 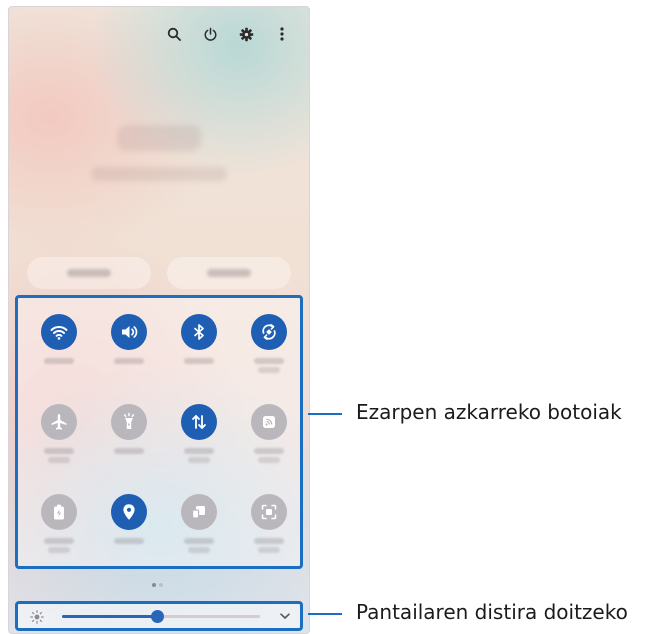 What do you see at coordinates (199, 332) in the screenshot?
I see `bluetooth-icon` at bounding box center [199, 332].